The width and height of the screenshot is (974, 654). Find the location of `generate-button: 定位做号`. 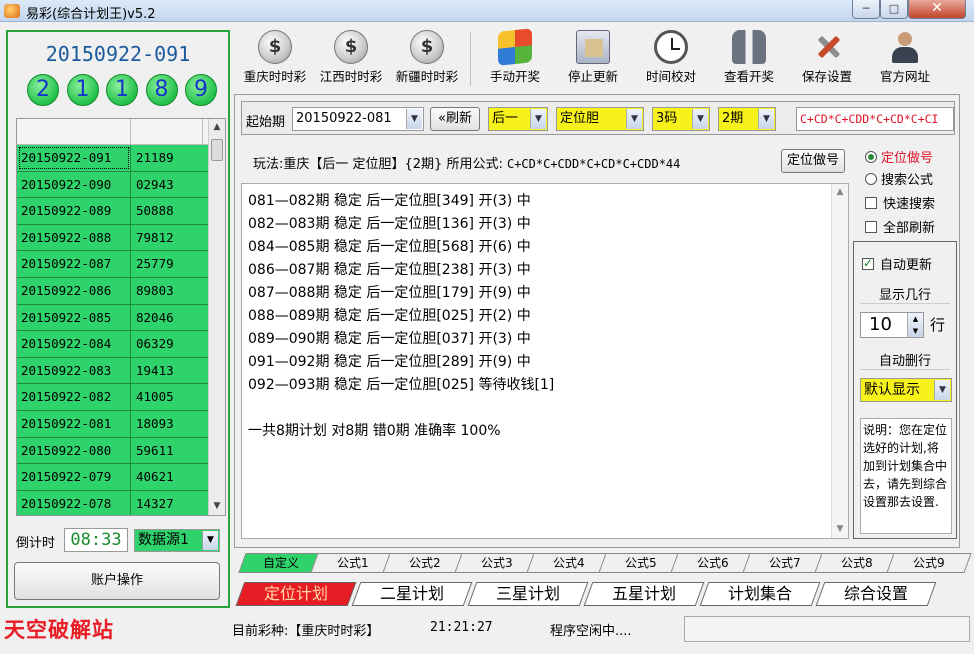

generate-button: 定位做号 is located at coordinates (813, 161).